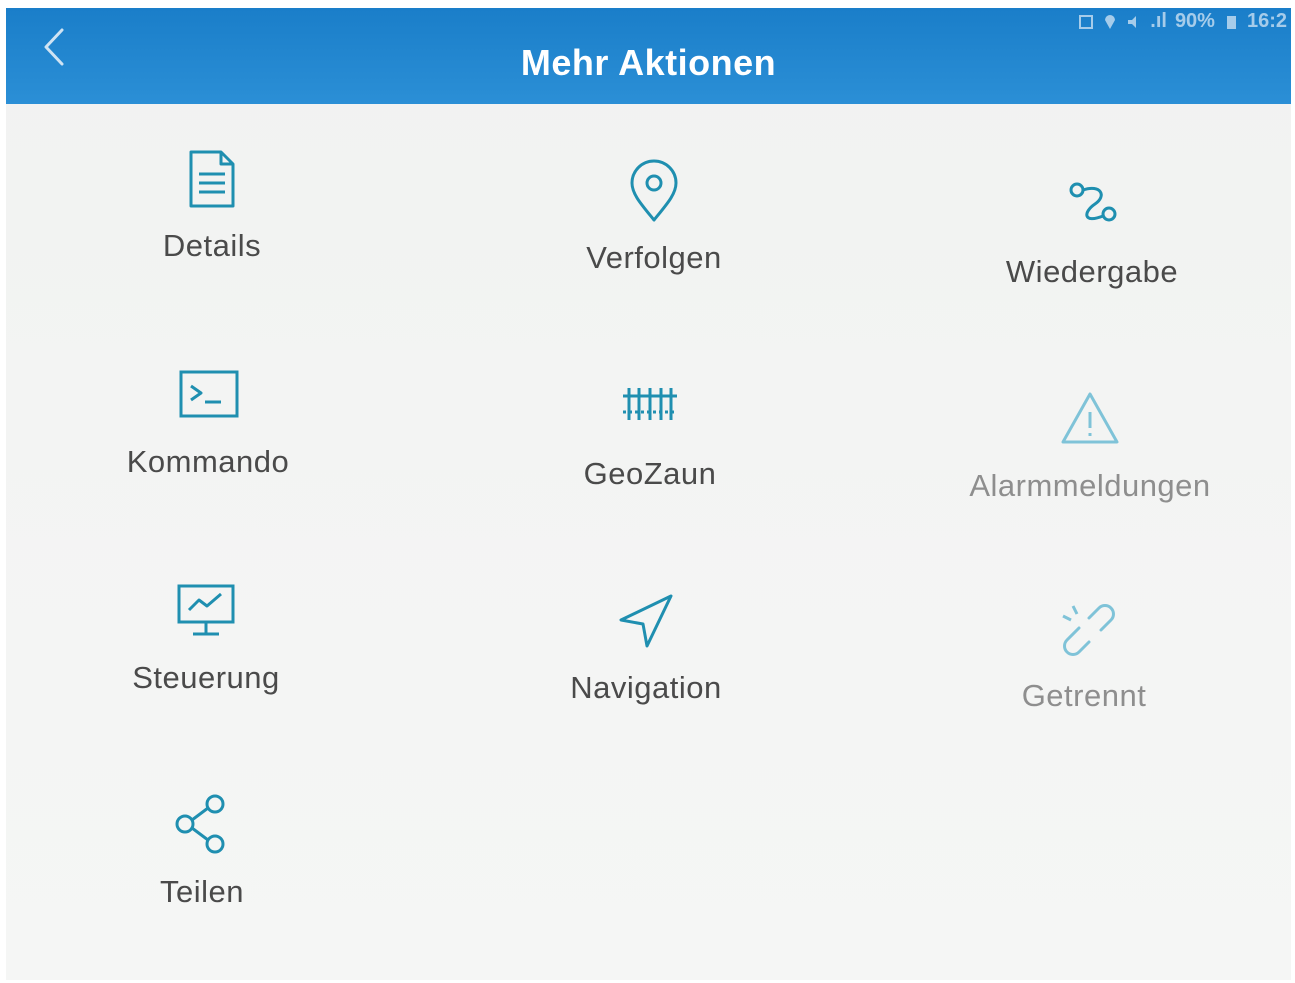  I want to click on broken-link-icon, so click(1084, 629).